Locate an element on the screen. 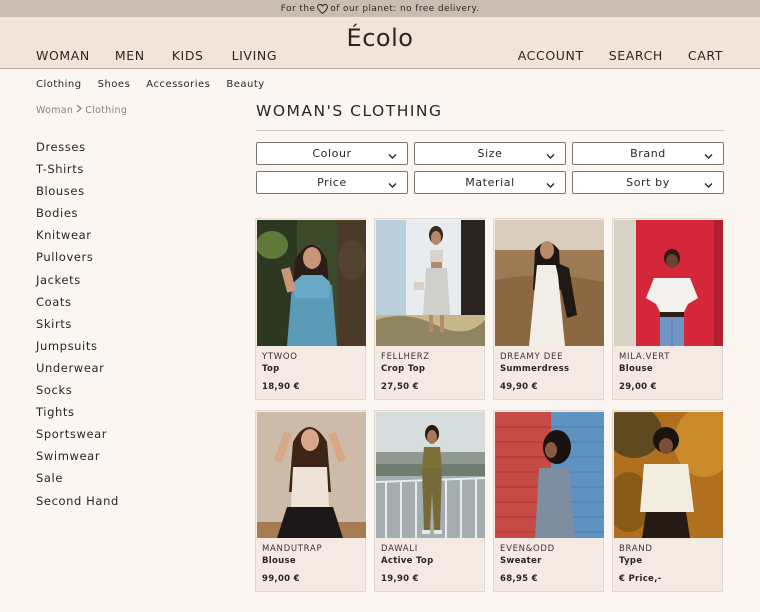 The width and height of the screenshot is (760, 612). filter-price-label: Price is located at coordinates (332, 182).